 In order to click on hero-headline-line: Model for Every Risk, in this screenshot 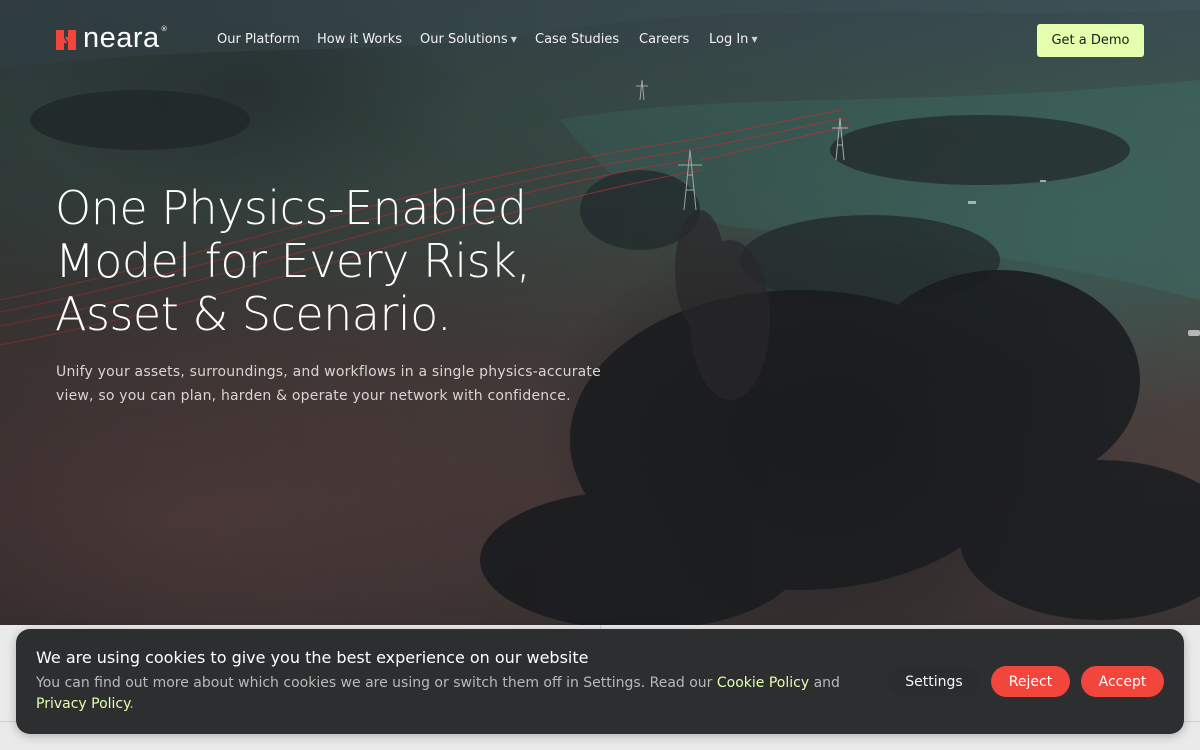, I will do `click(293, 261)`.